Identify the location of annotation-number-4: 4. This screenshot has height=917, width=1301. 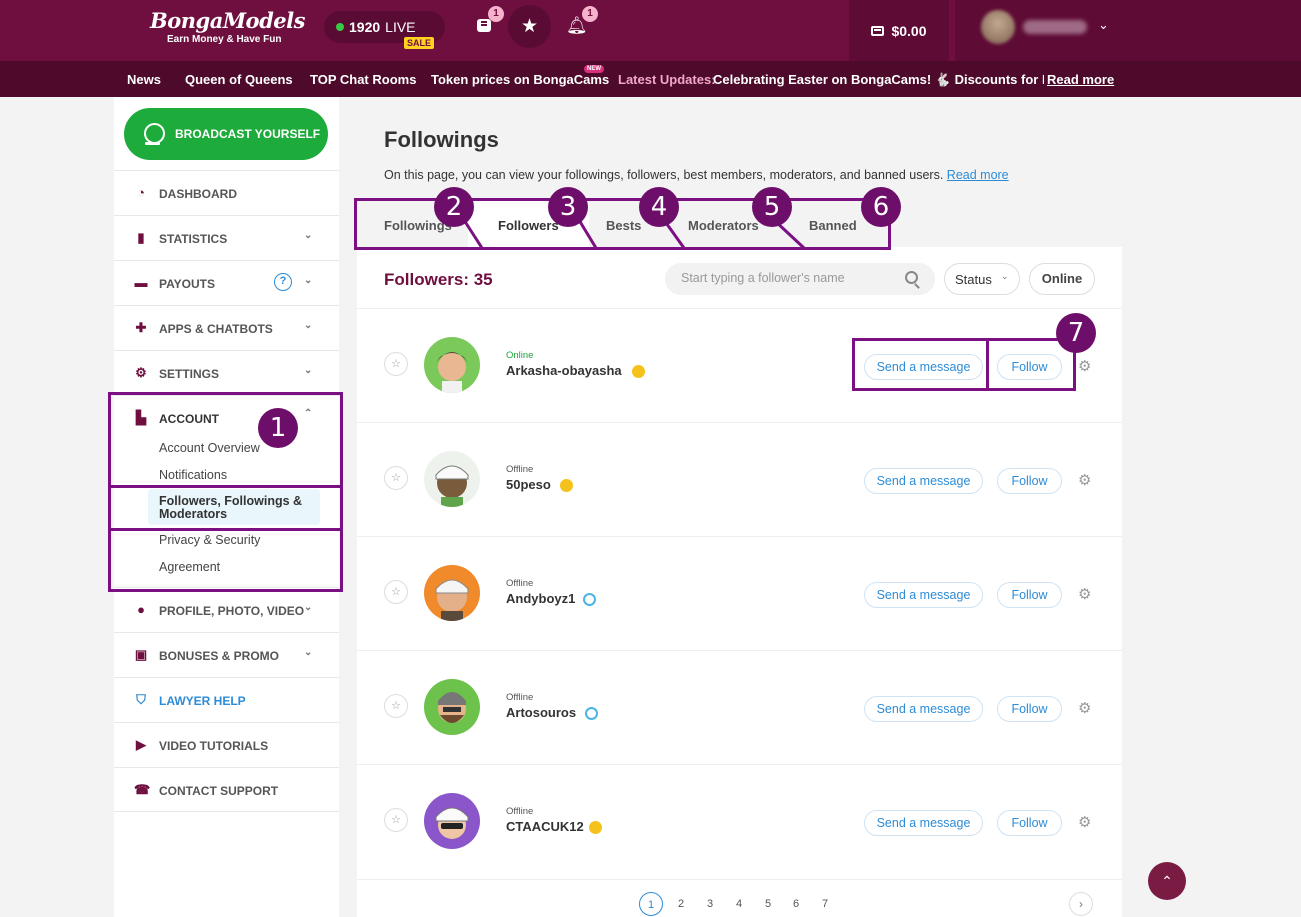
(659, 207).